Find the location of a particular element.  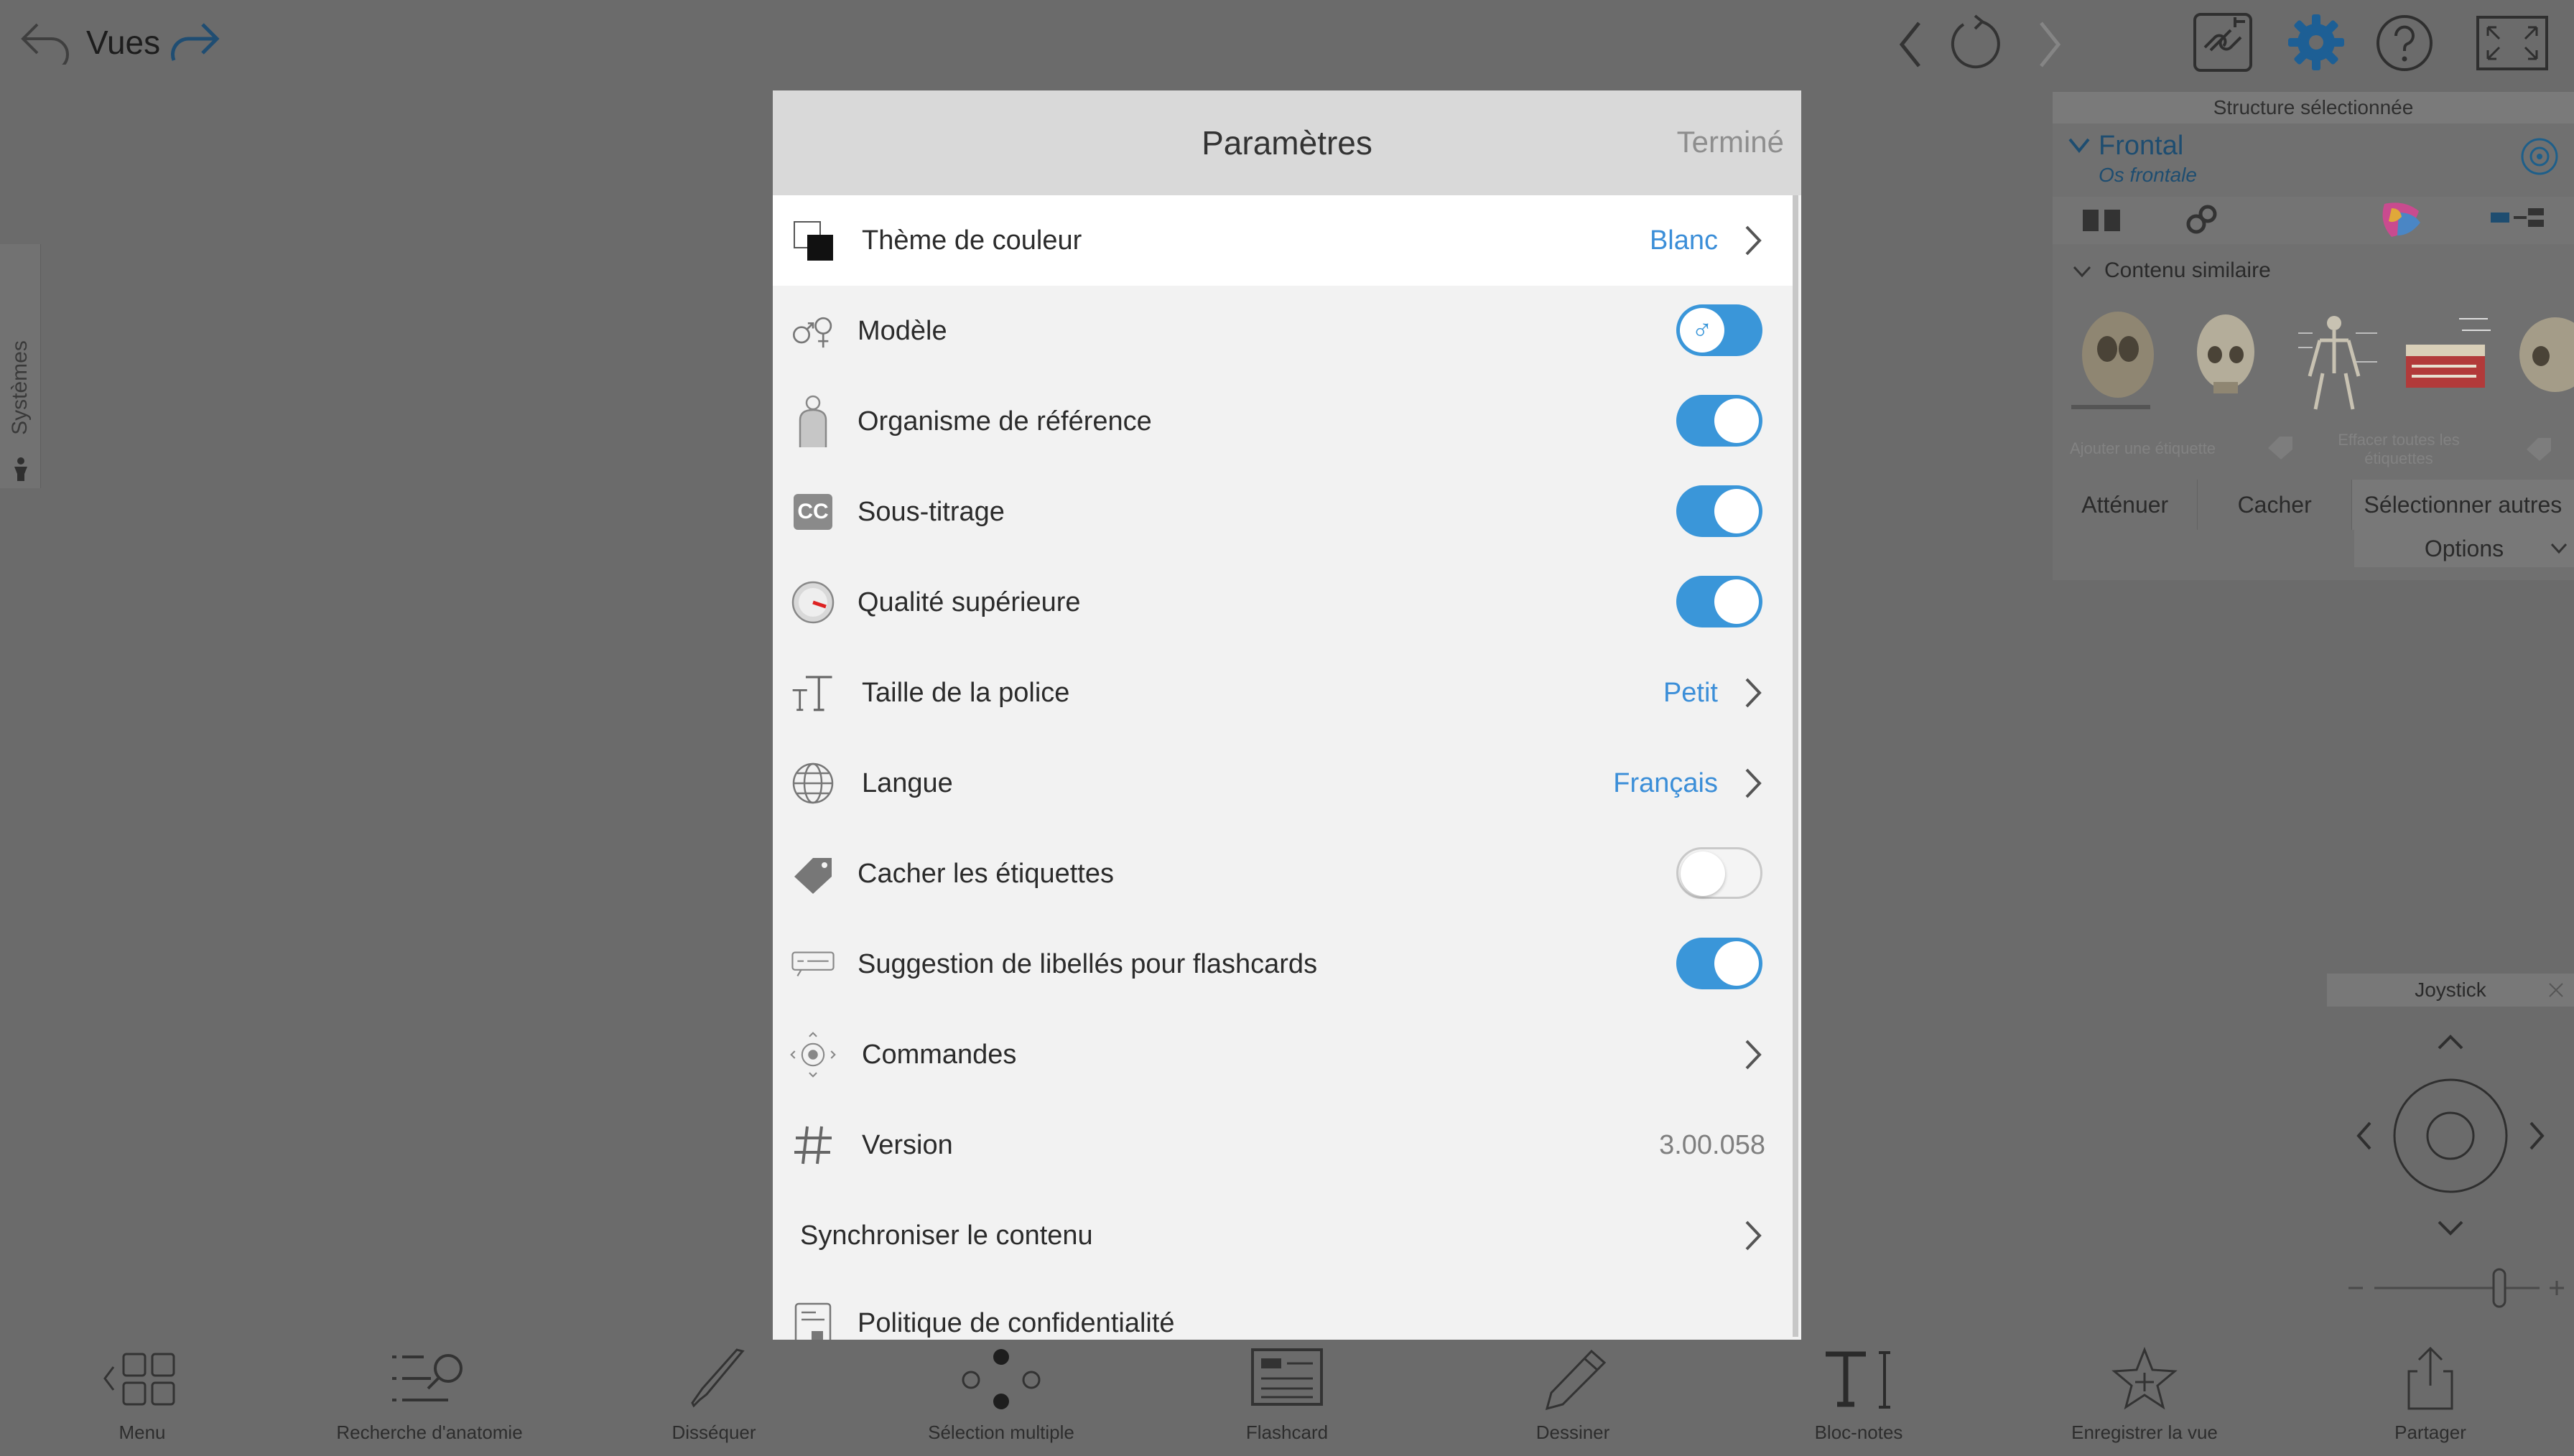

systems-tab-label: Systèmes is located at coordinates (46, 387).